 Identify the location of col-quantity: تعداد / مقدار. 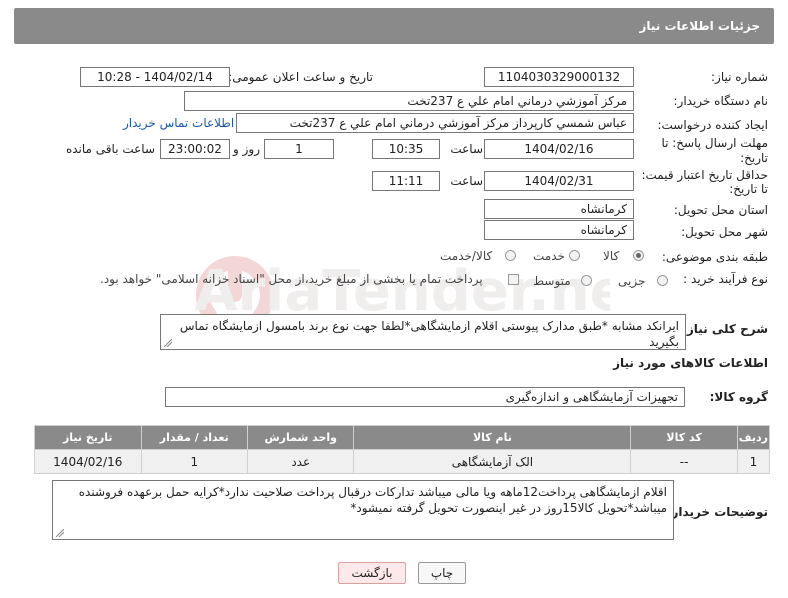
(194, 437).